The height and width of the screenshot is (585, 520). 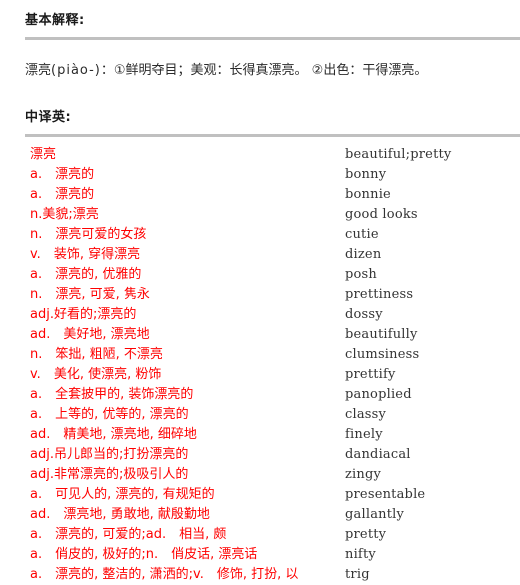 I want to click on table-row: a. 漂亮的 bonnie, so click(x=260, y=195).